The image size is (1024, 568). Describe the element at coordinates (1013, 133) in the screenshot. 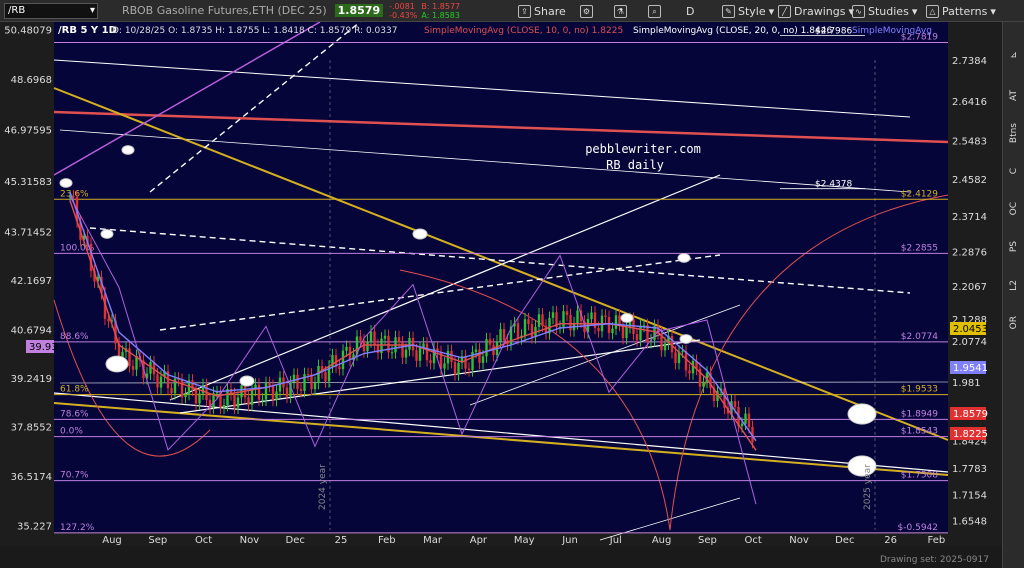

I see `sidebar-item-btns: Btns` at that location.